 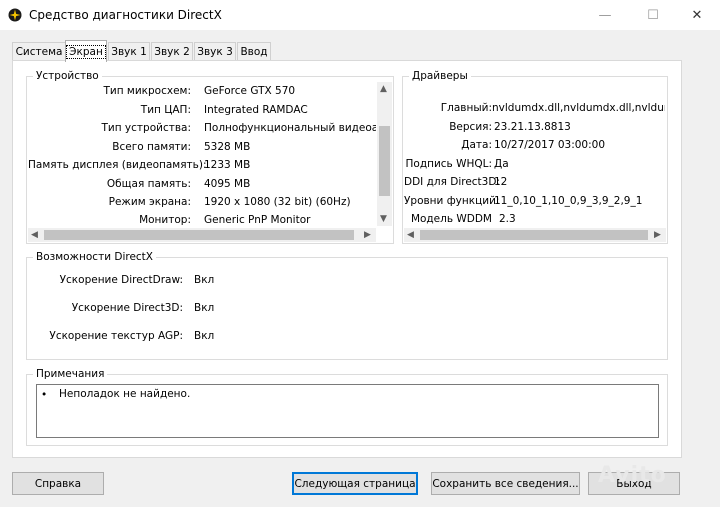 I want to click on drivers-horizontal-scrollbar: ◀ ▶, so click(x=535, y=235).